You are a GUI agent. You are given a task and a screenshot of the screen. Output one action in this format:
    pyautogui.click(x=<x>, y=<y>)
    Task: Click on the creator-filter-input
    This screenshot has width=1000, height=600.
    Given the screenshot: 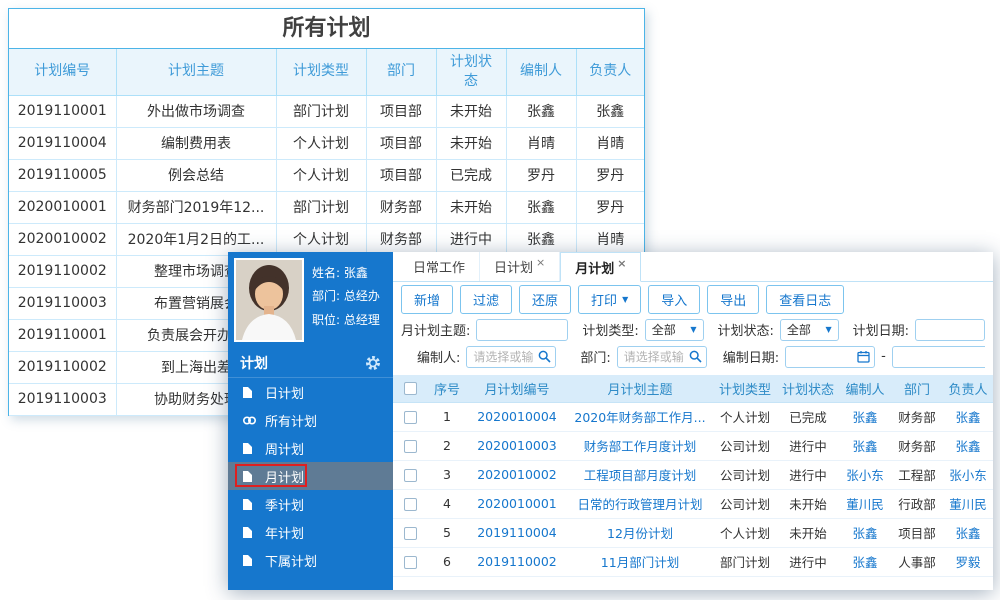 What is the action you would take?
    pyautogui.click(x=511, y=356)
    